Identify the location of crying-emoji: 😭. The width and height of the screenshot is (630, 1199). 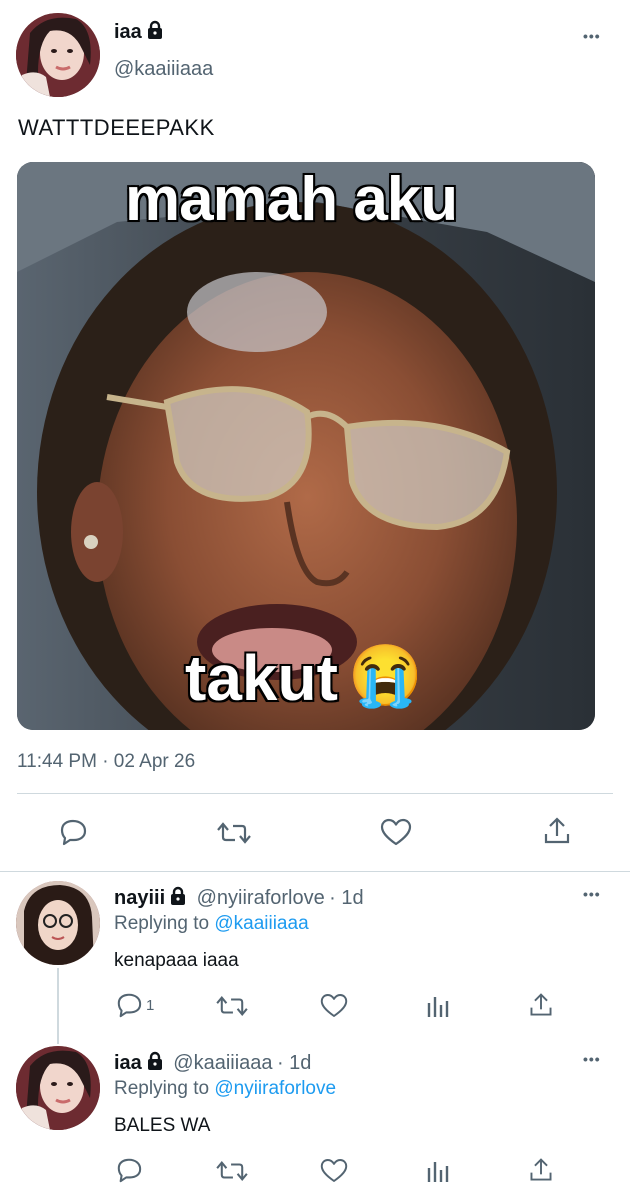
(386, 675).